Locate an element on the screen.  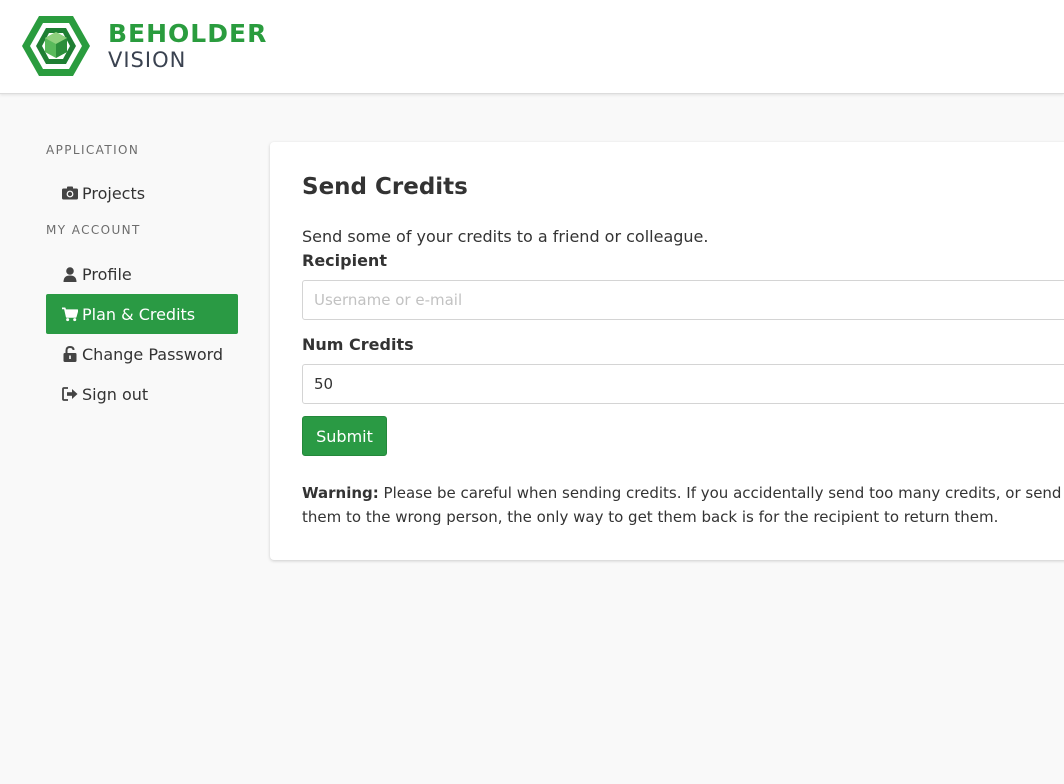
sidebar-item-change-password: Change Password is located at coordinates (142, 354).